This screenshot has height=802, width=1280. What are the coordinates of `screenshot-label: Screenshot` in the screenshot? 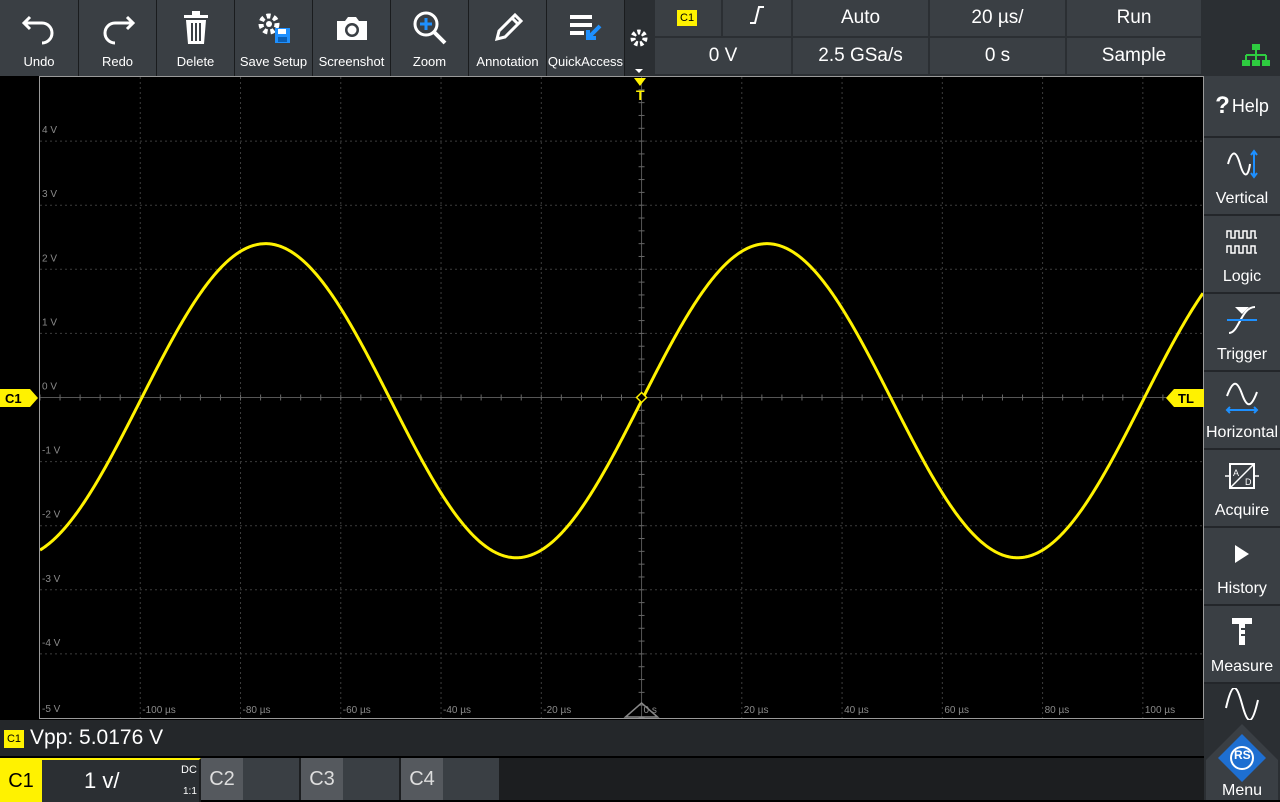 It's located at (351, 61).